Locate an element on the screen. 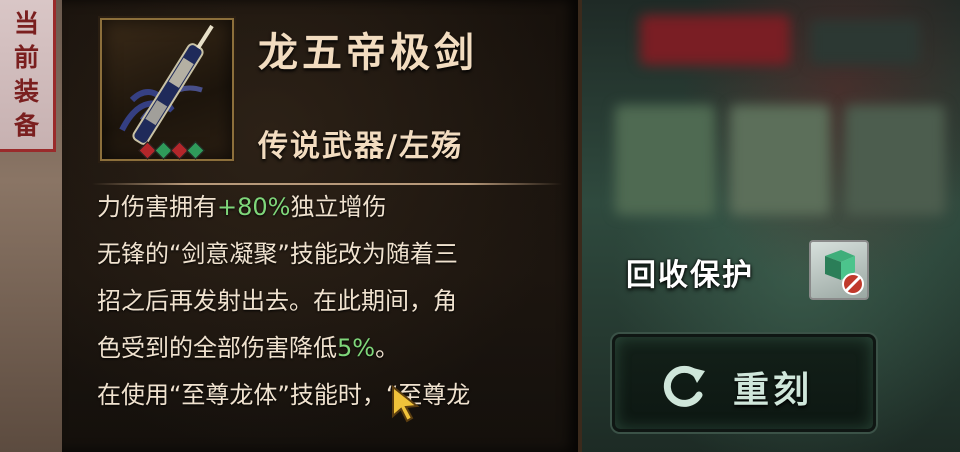  tab-char: 前 is located at coordinates (26, 57).